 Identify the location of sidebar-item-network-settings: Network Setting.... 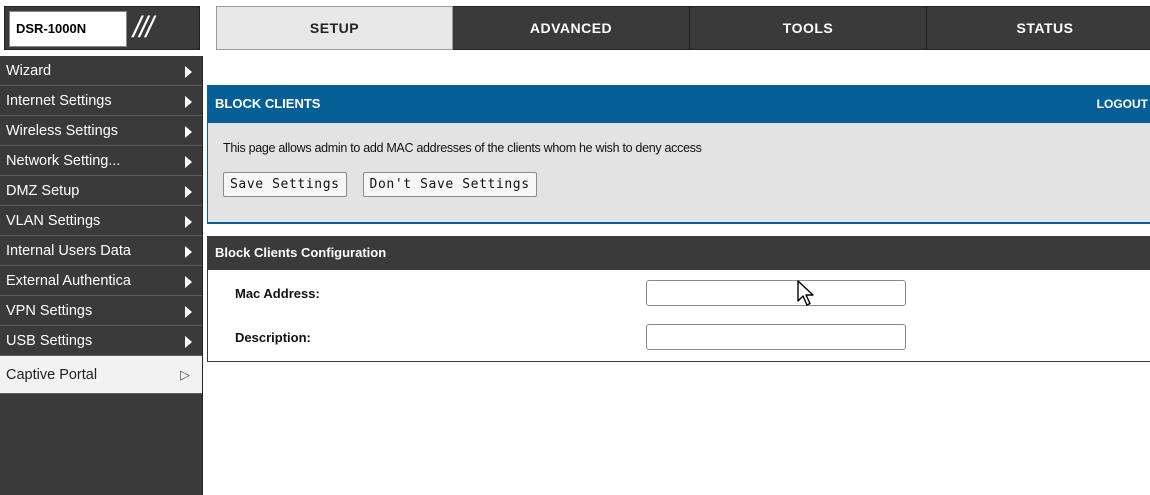
(101, 161).